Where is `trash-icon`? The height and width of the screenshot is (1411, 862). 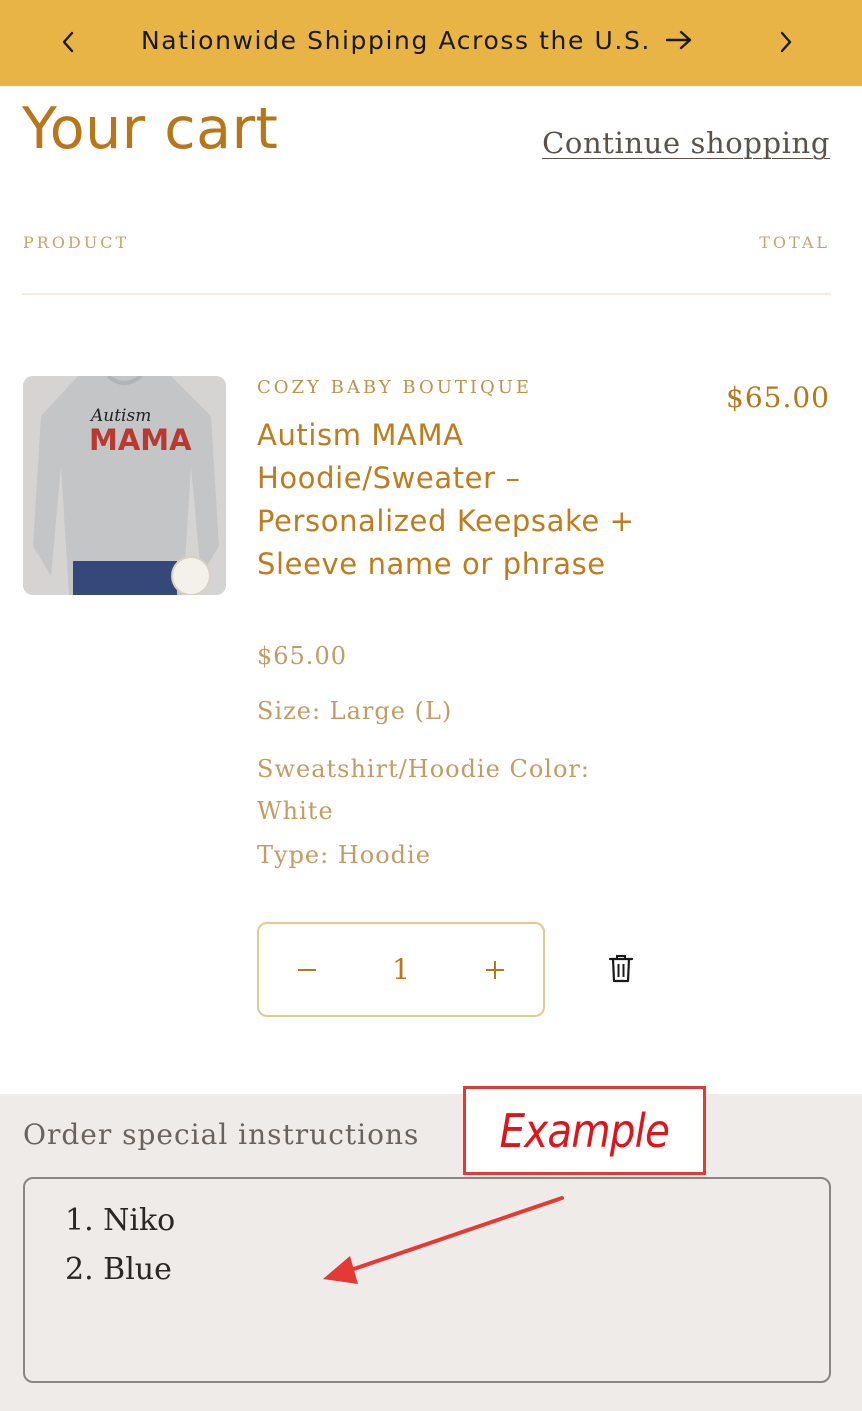
trash-icon is located at coordinates (621, 969).